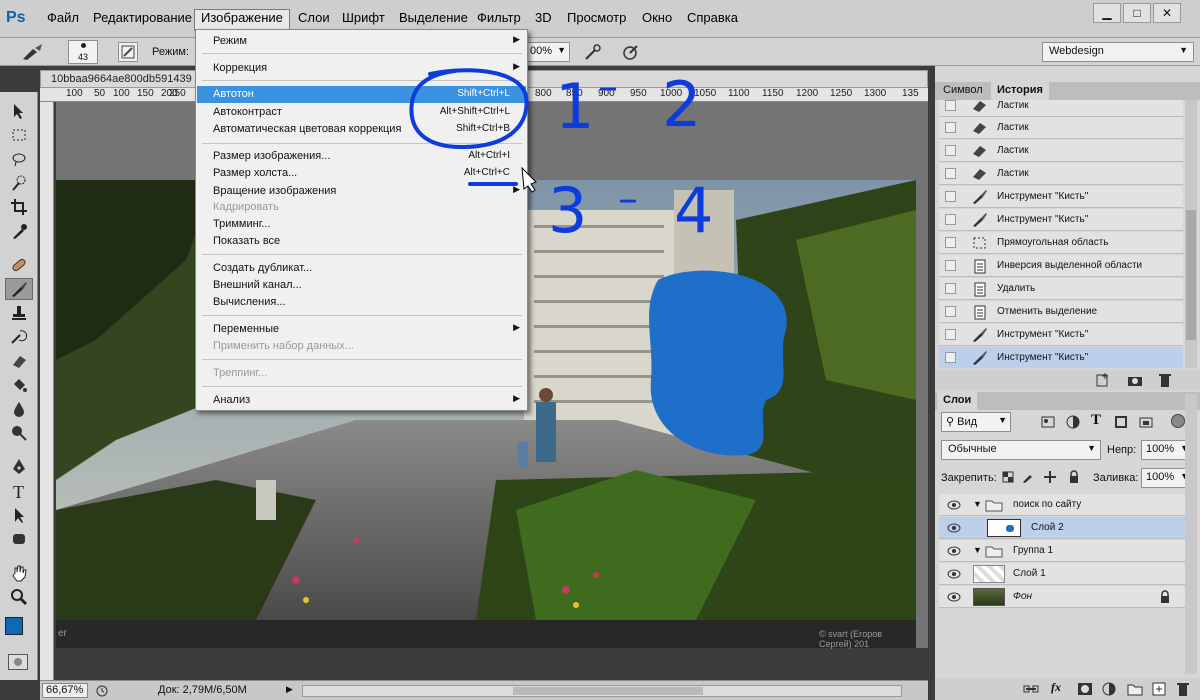 Image resolution: width=1200 pixels, height=700 pixels. Describe the element at coordinates (33, 52) in the screenshot. I see `brush-preset-icon` at that location.